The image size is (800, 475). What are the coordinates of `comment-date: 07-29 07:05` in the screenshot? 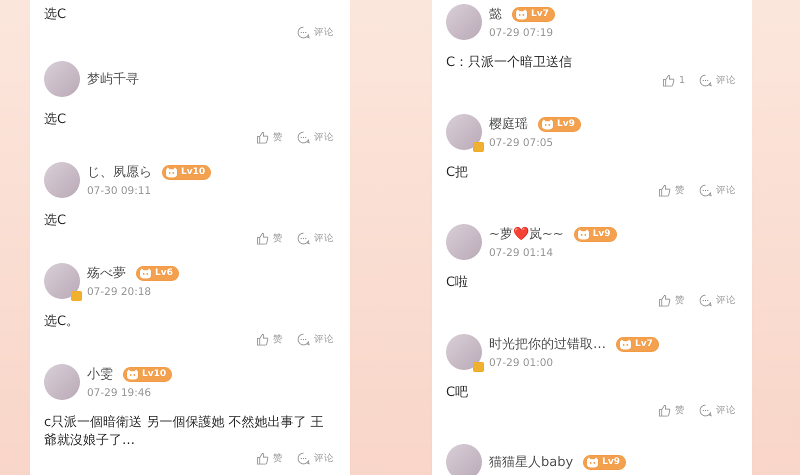 It's located at (521, 143).